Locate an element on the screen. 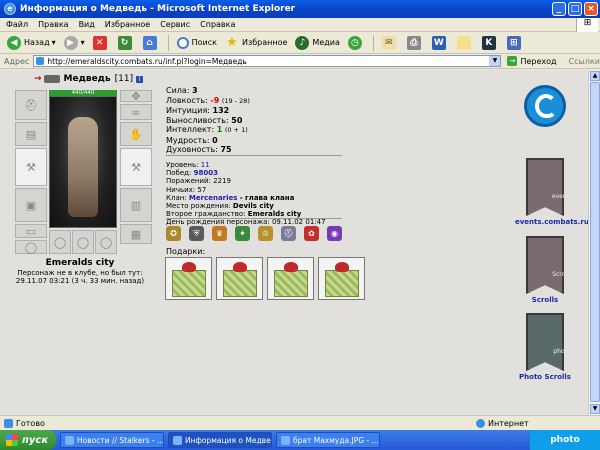  mail-button: ✉ is located at coordinates (390, 43).